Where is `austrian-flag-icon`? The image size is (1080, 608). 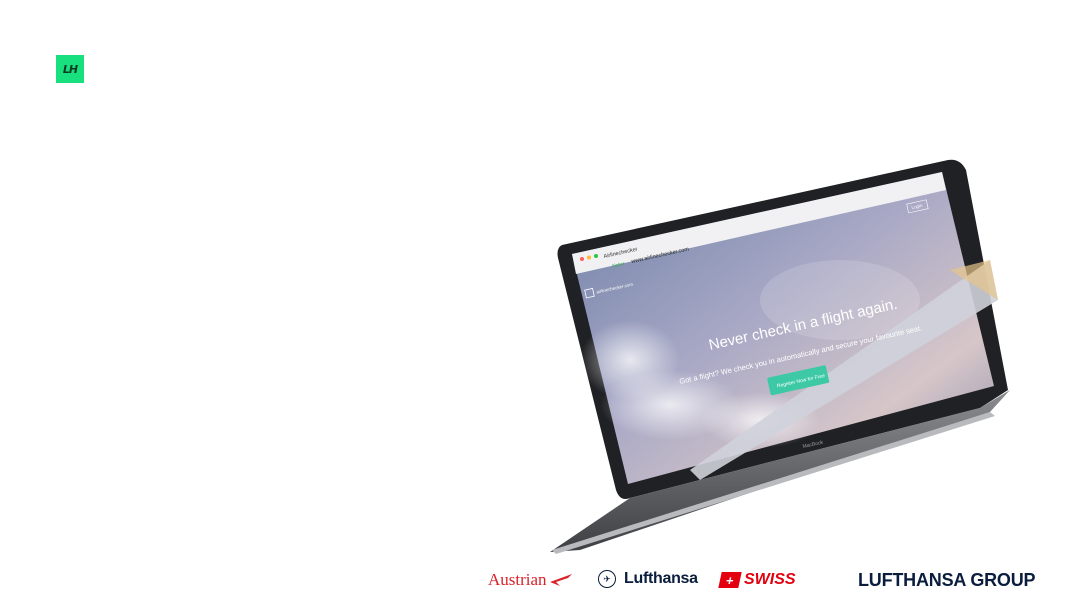
austrian-flag-icon is located at coordinates (560, 580).